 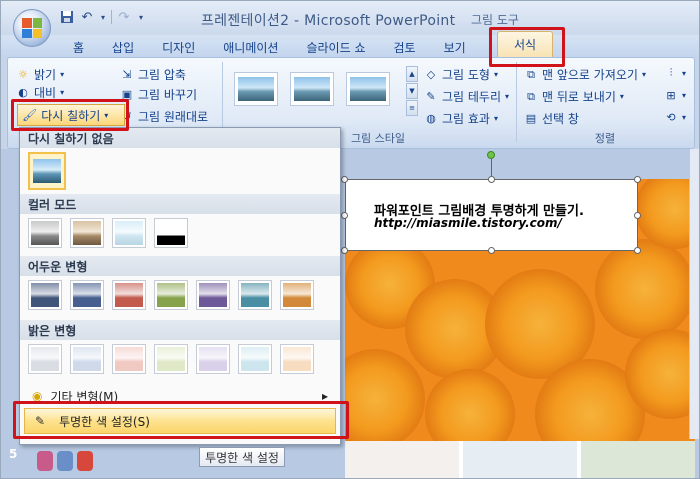 What do you see at coordinates (491, 155) in the screenshot?
I see `rotation-handle` at bounding box center [491, 155].